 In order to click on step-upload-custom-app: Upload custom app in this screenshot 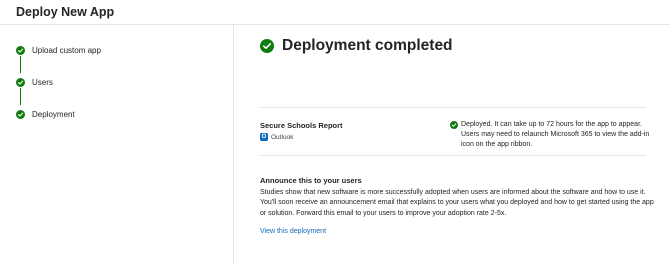, I will do `click(58, 50)`.